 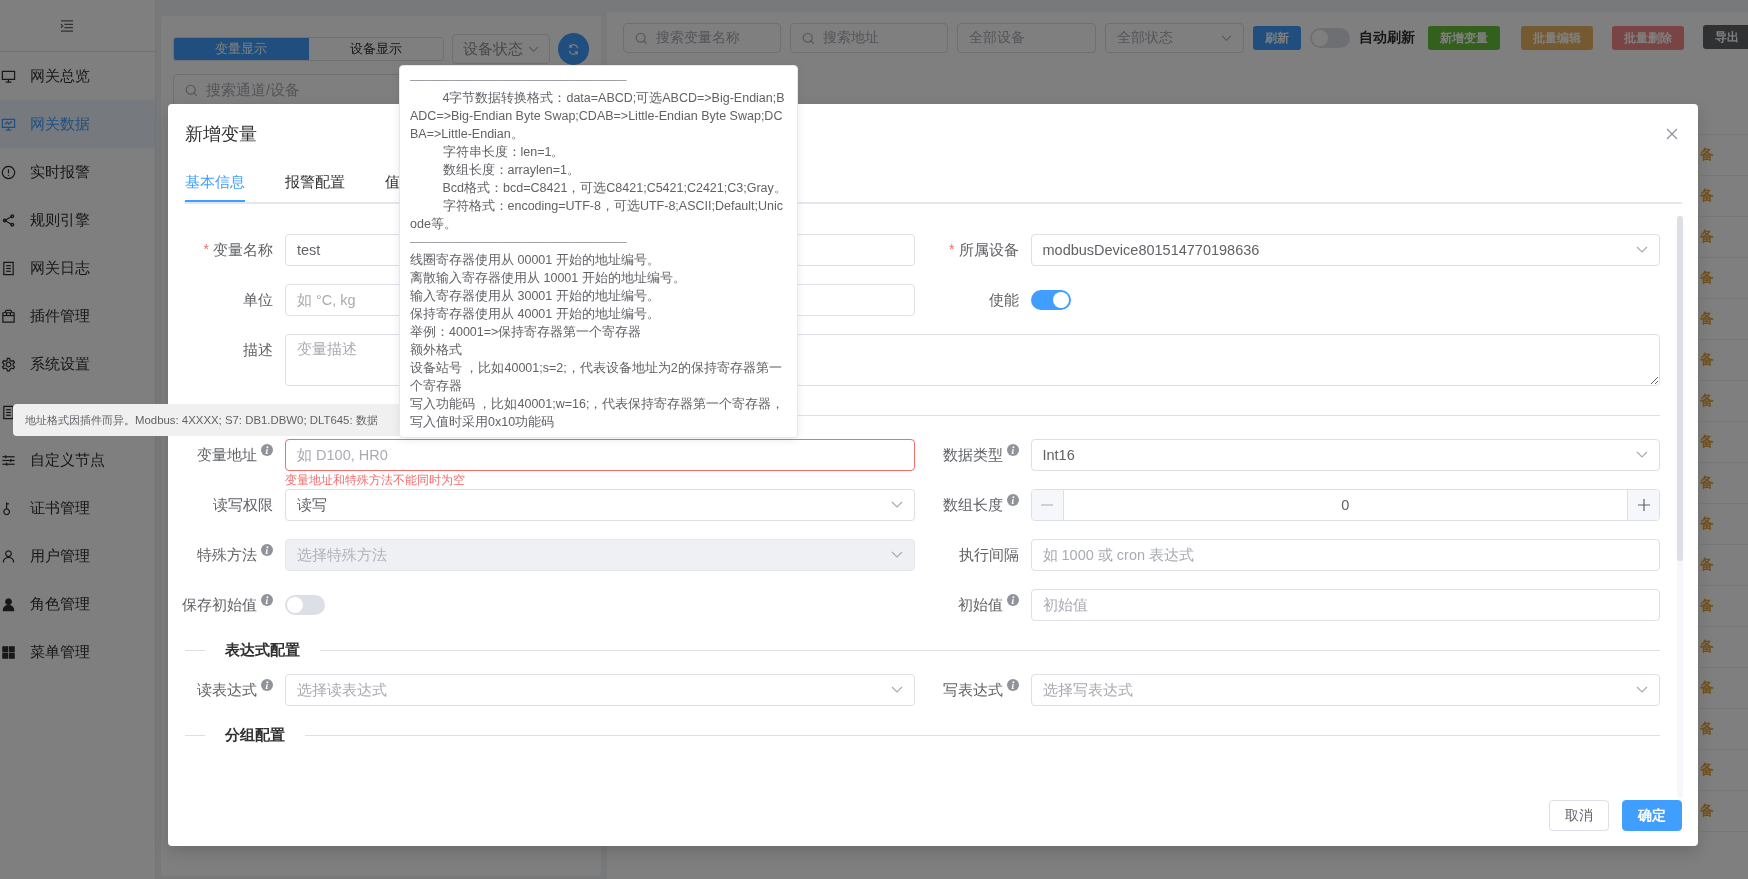 I want to click on field-label: 保存初始值, so click(x=219, y=605).